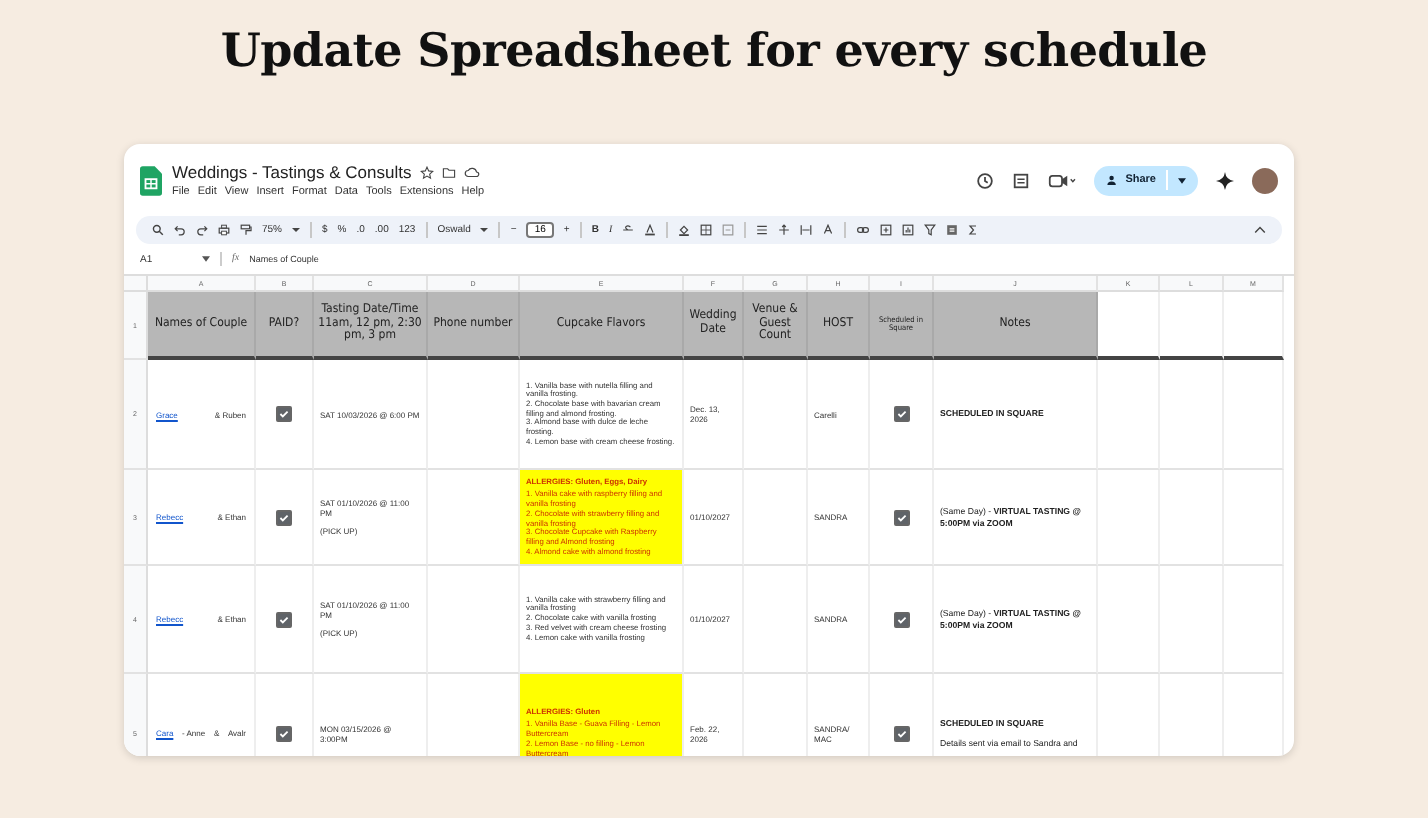 The width and height of the screenshot is (1428, 818). What do you see at coordinates (292, 172) in the screenshot?
I see `document-title: Weddings - Tastings & Consults` at bounding box center [292, 172].